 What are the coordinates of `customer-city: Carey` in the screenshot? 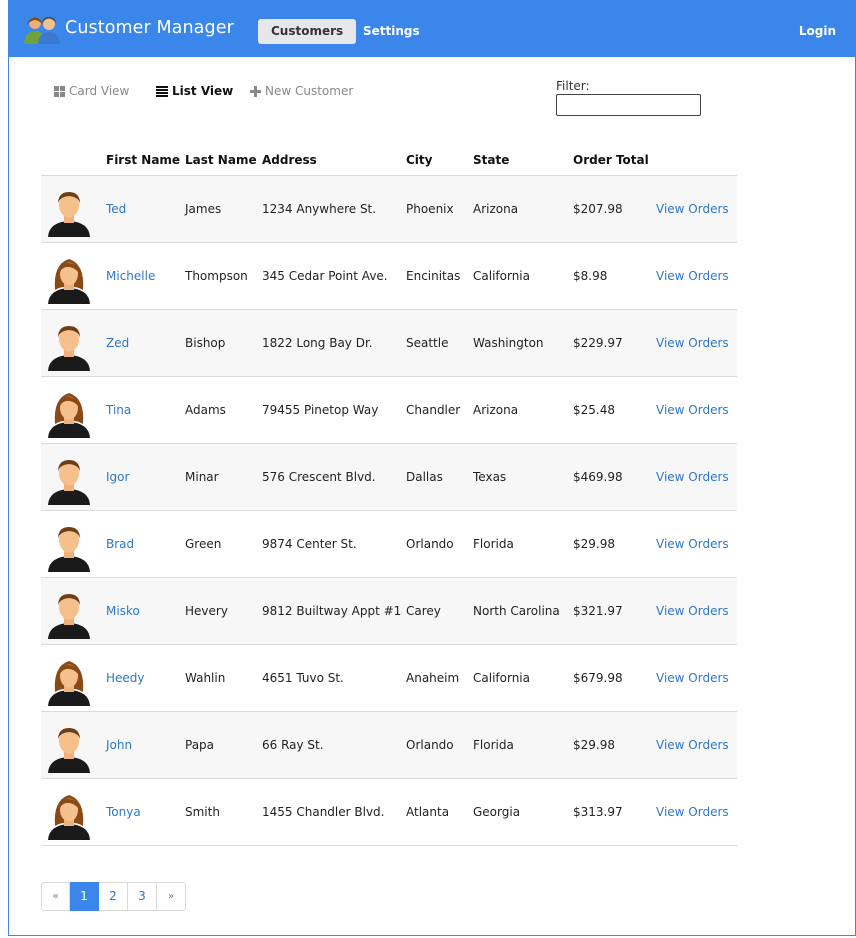 It's located at (423, 611).